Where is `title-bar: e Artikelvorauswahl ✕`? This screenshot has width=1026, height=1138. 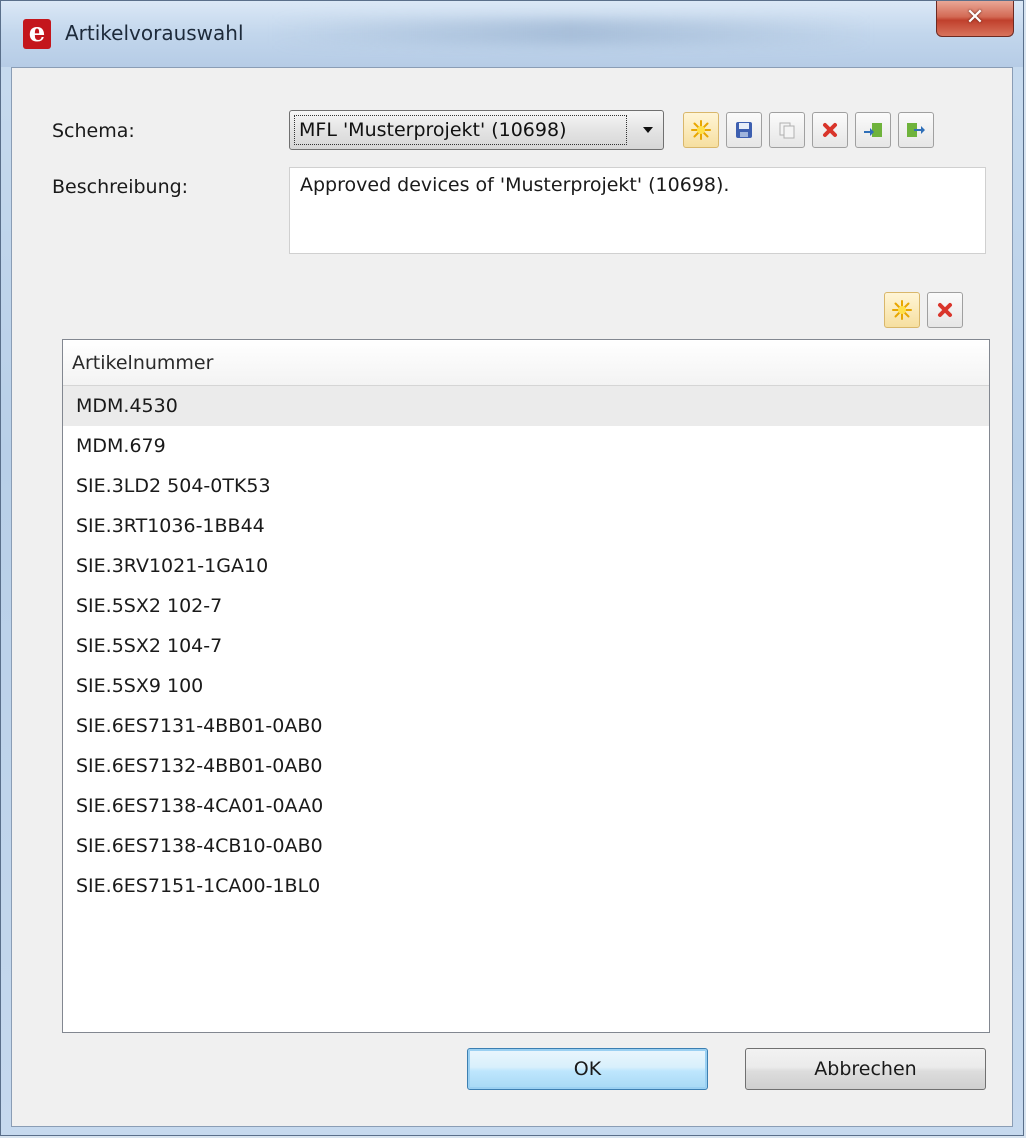
title-bar: e Artikelvorauswahl ✕ is located at coordinates (512, 34).